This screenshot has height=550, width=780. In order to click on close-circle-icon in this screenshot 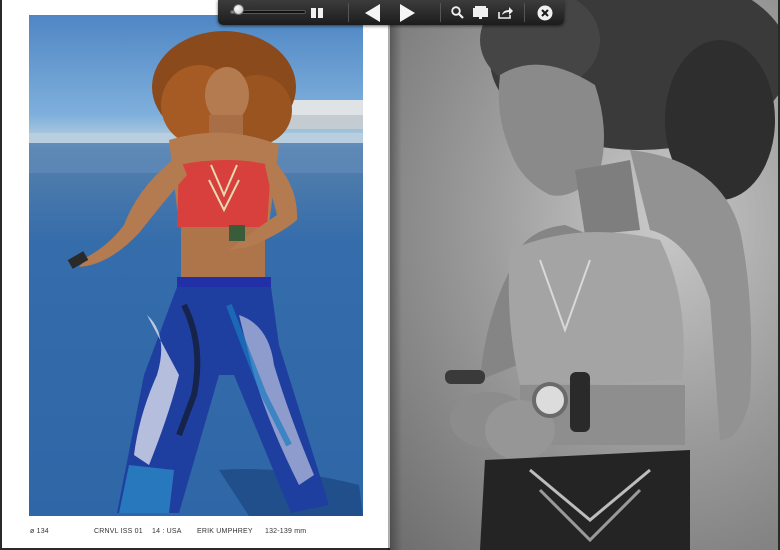, I will do `click(544, 12)`.